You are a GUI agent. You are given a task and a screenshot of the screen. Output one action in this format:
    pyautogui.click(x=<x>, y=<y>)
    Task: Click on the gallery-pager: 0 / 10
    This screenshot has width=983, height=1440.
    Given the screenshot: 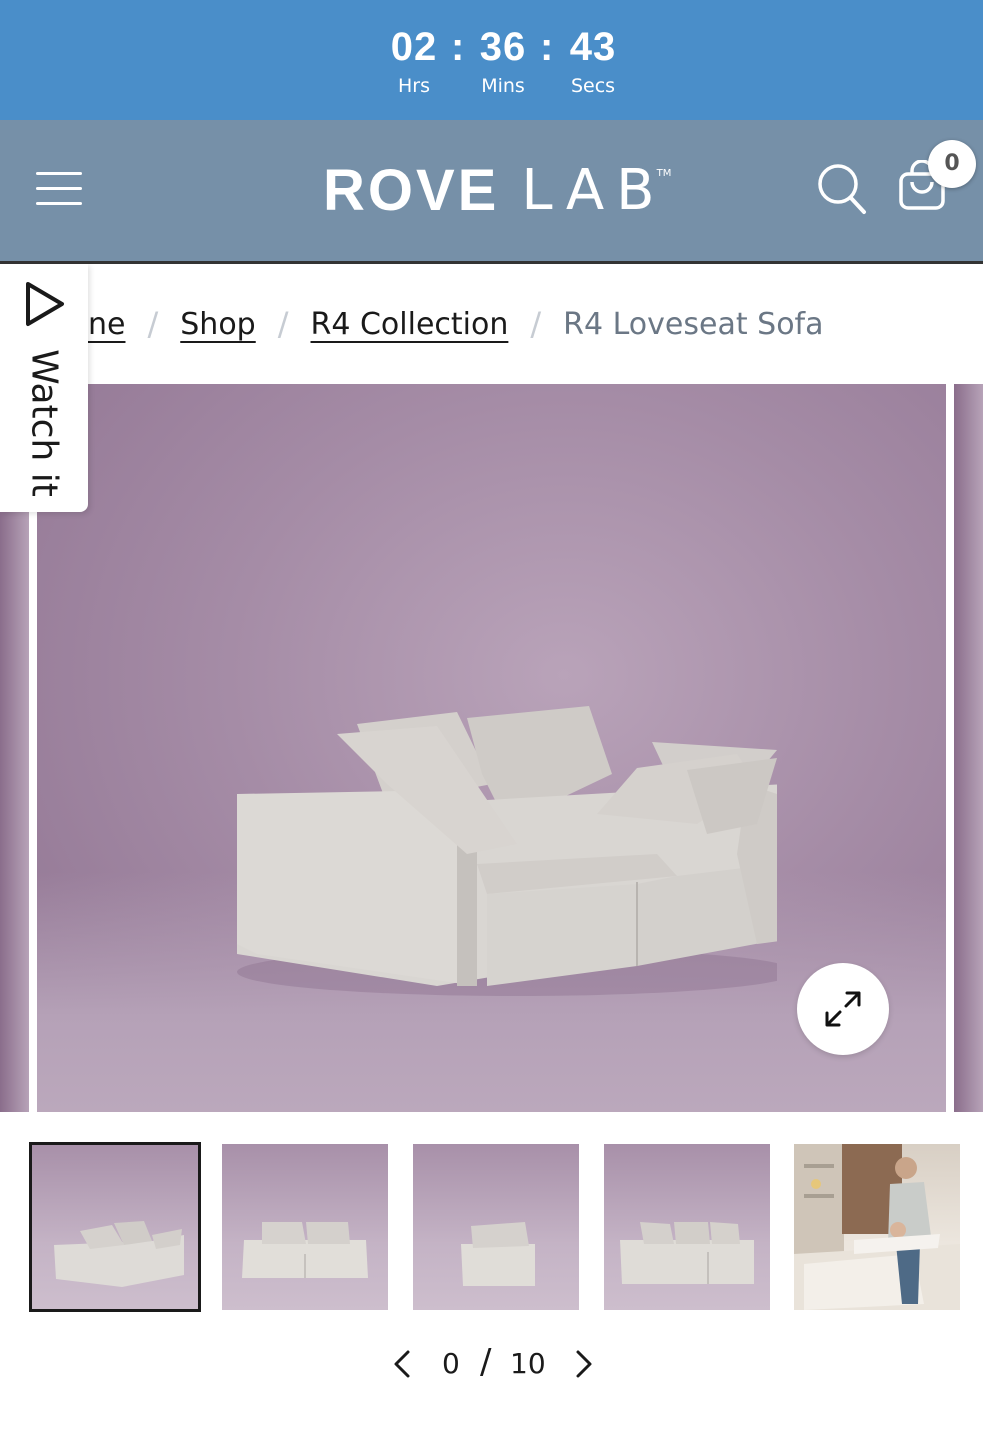 What is the action you would take?
    pyautogui.click(x=495, y=1364)
    